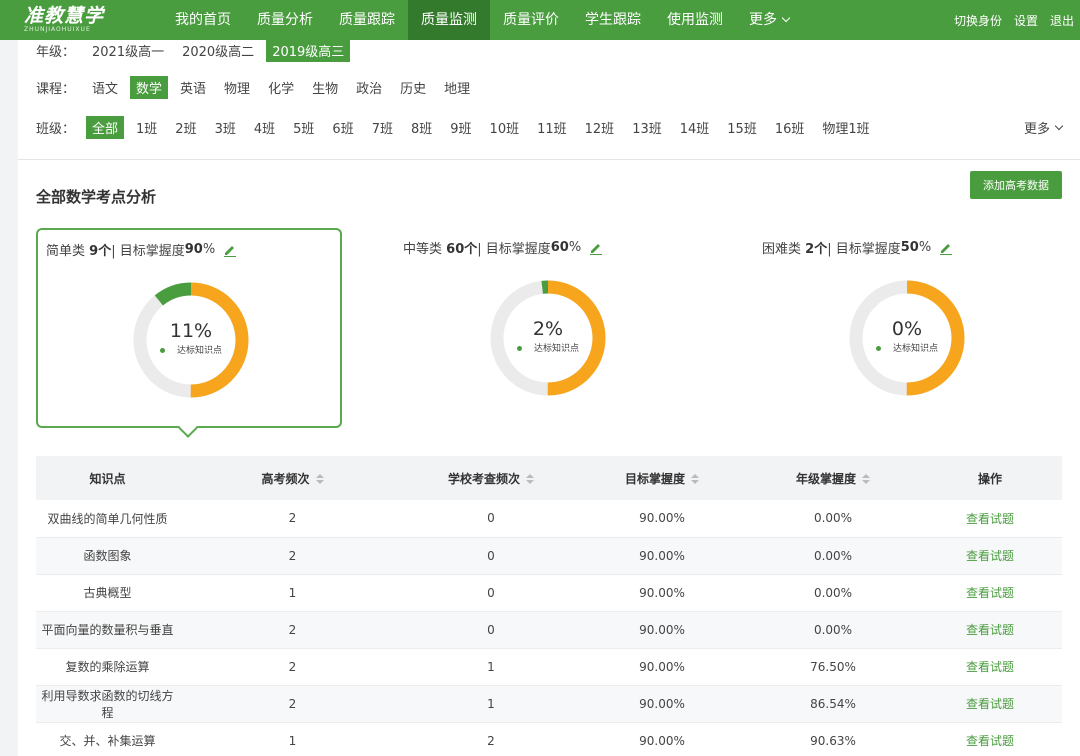 This screenshot has height=756, width=1080. I want to click on class-option: 12班, so click(600, 127).